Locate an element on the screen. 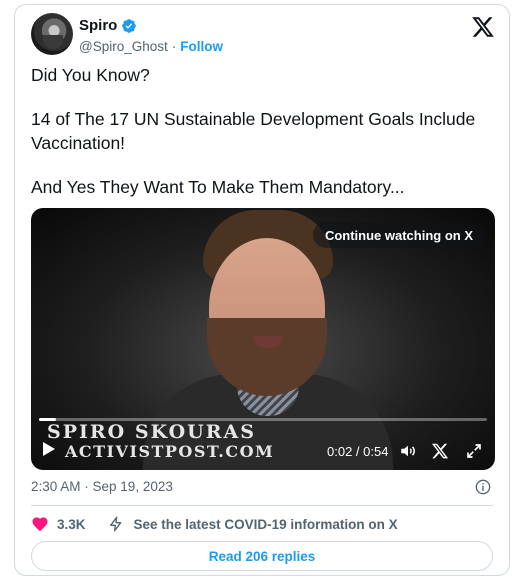 The width and height of the screenshot is (516, 580). read-replies-button: Read 206 replies is located at coordinates (262, 556).